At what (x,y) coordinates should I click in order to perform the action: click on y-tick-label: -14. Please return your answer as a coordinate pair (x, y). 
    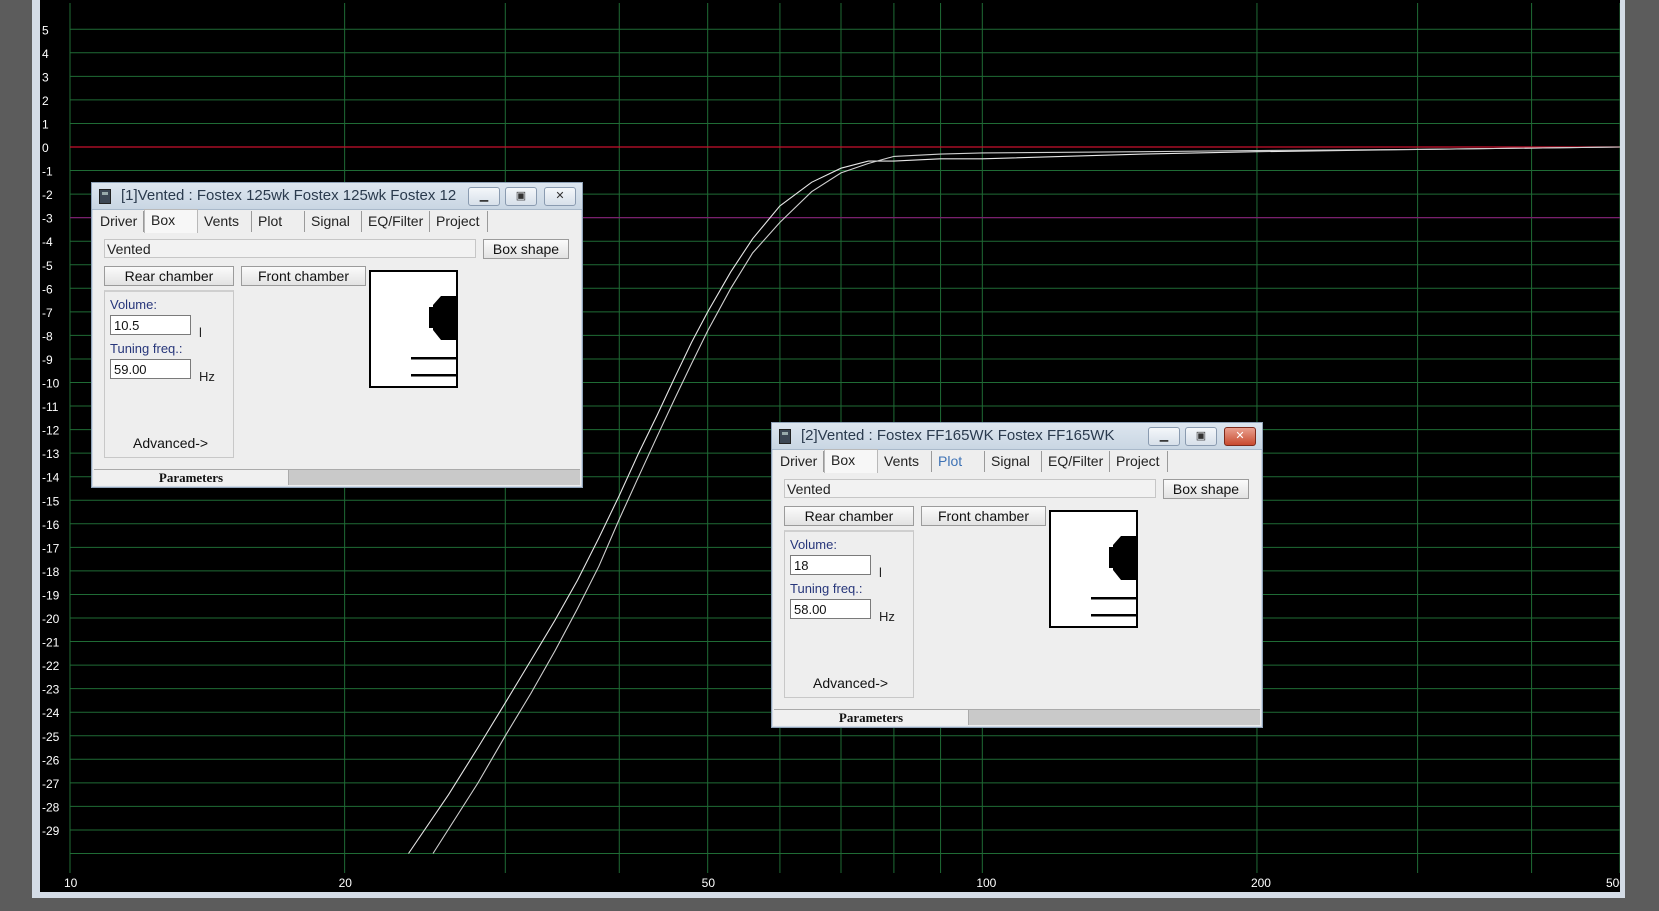
    Looking at the image, I should click on (51, 478).